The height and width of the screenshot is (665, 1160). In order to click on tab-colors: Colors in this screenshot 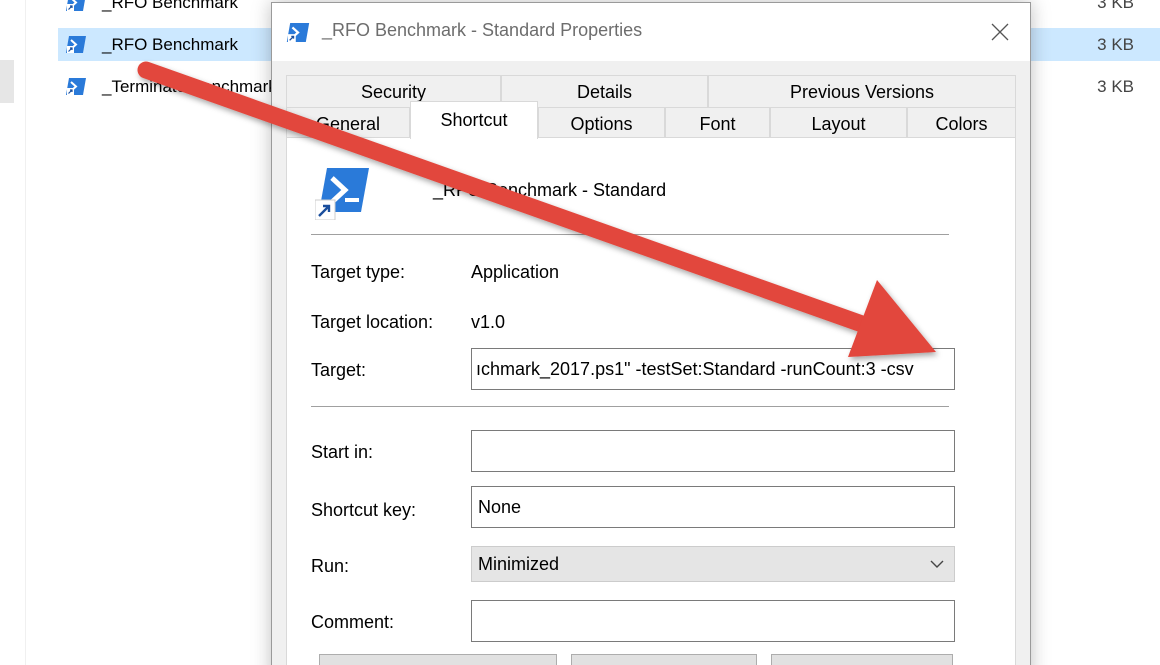, I will do `click(961, 123)`.